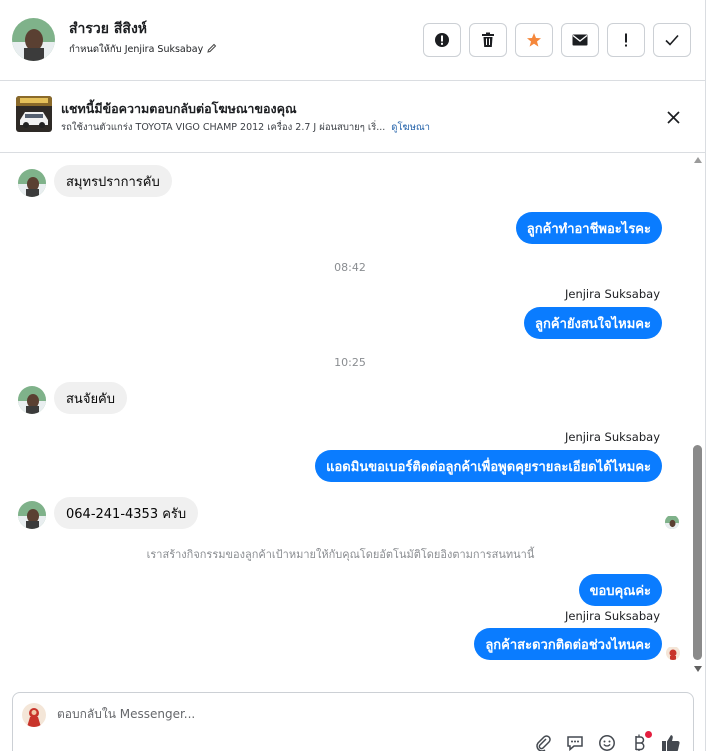  I want to click on seen-indicator-avatar, so click(672, 522).